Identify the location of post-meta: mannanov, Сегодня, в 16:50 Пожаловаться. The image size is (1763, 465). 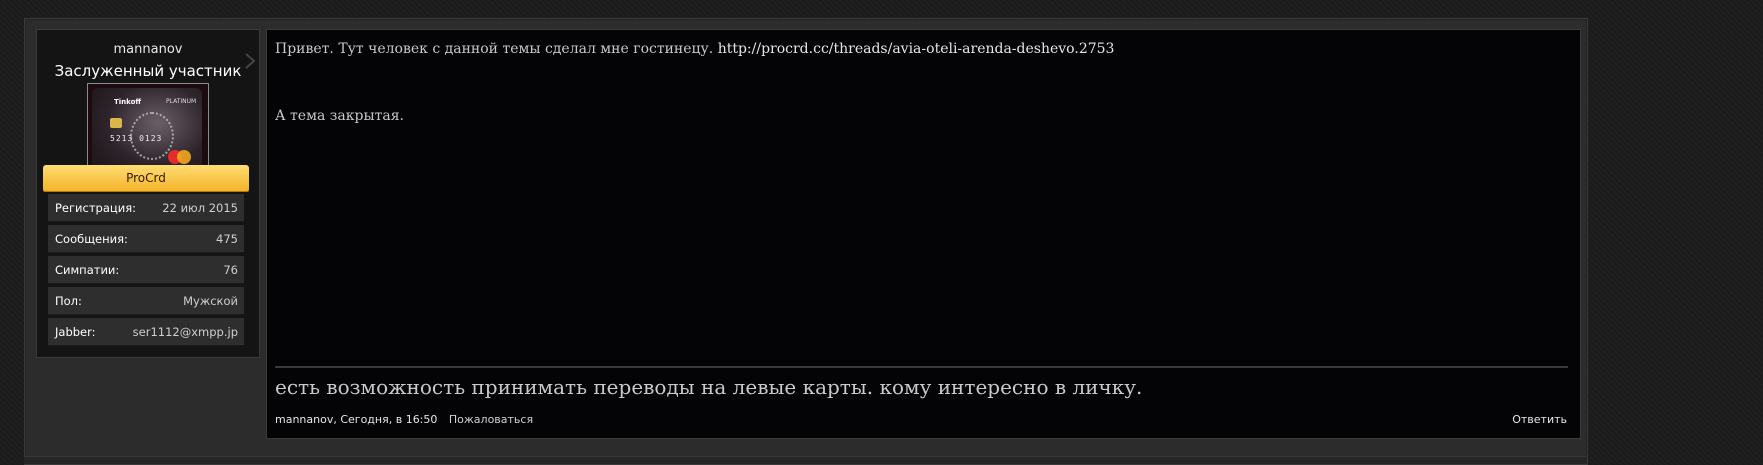
(404, 419).